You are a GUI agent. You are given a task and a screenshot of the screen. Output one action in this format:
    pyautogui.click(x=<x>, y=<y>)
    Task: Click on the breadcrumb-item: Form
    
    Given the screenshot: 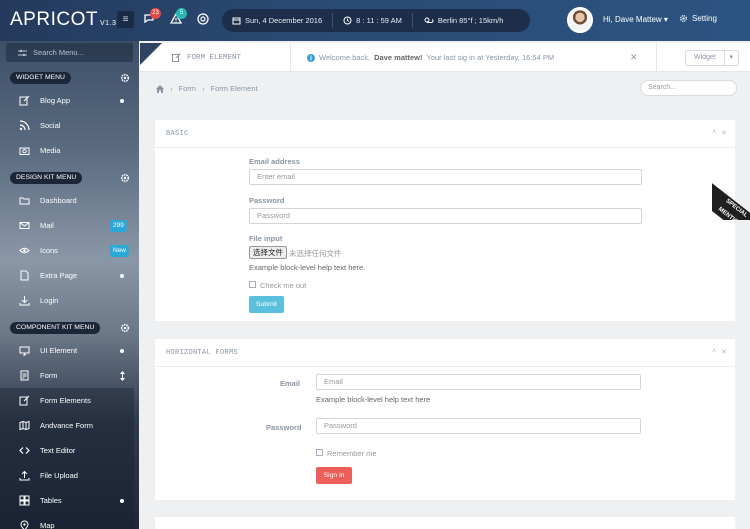 What is the action you would take?
    pyautogui.click(x=188, y=88)
    